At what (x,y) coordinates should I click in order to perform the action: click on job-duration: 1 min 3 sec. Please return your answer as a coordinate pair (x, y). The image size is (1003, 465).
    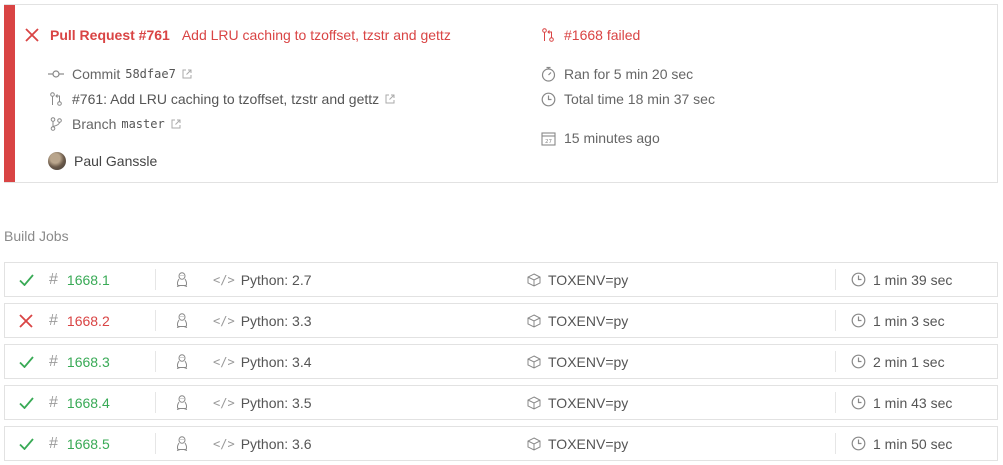
    Looking at the image, I should click on (909, 320).